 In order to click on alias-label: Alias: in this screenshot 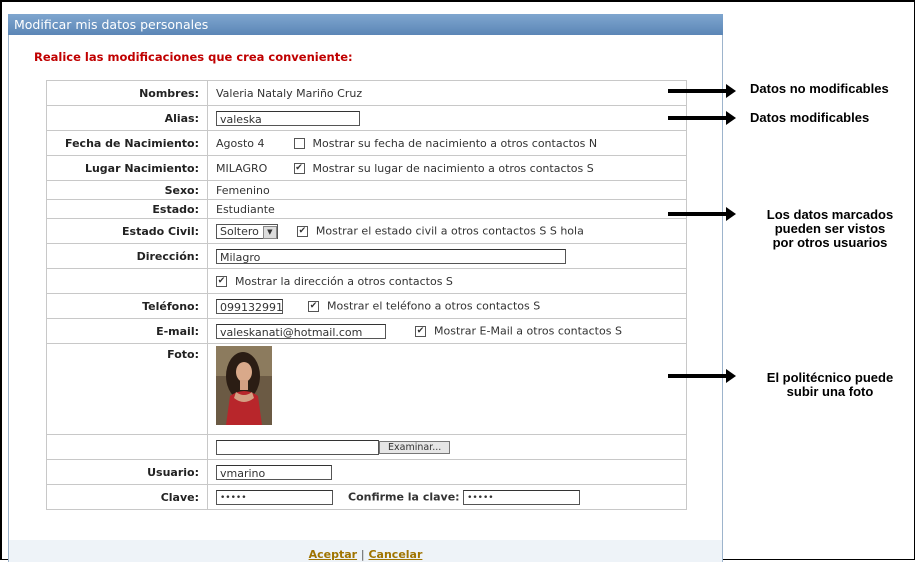, I will do `click(127, 118)`.